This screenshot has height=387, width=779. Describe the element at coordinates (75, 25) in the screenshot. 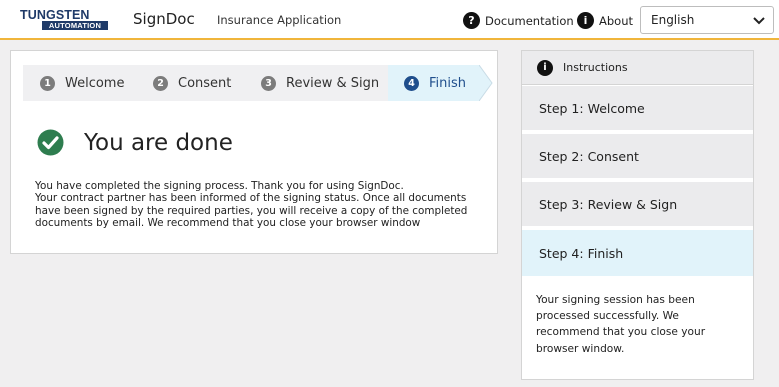

I see `logo-bottom-text: AUTOMATION` at that location.